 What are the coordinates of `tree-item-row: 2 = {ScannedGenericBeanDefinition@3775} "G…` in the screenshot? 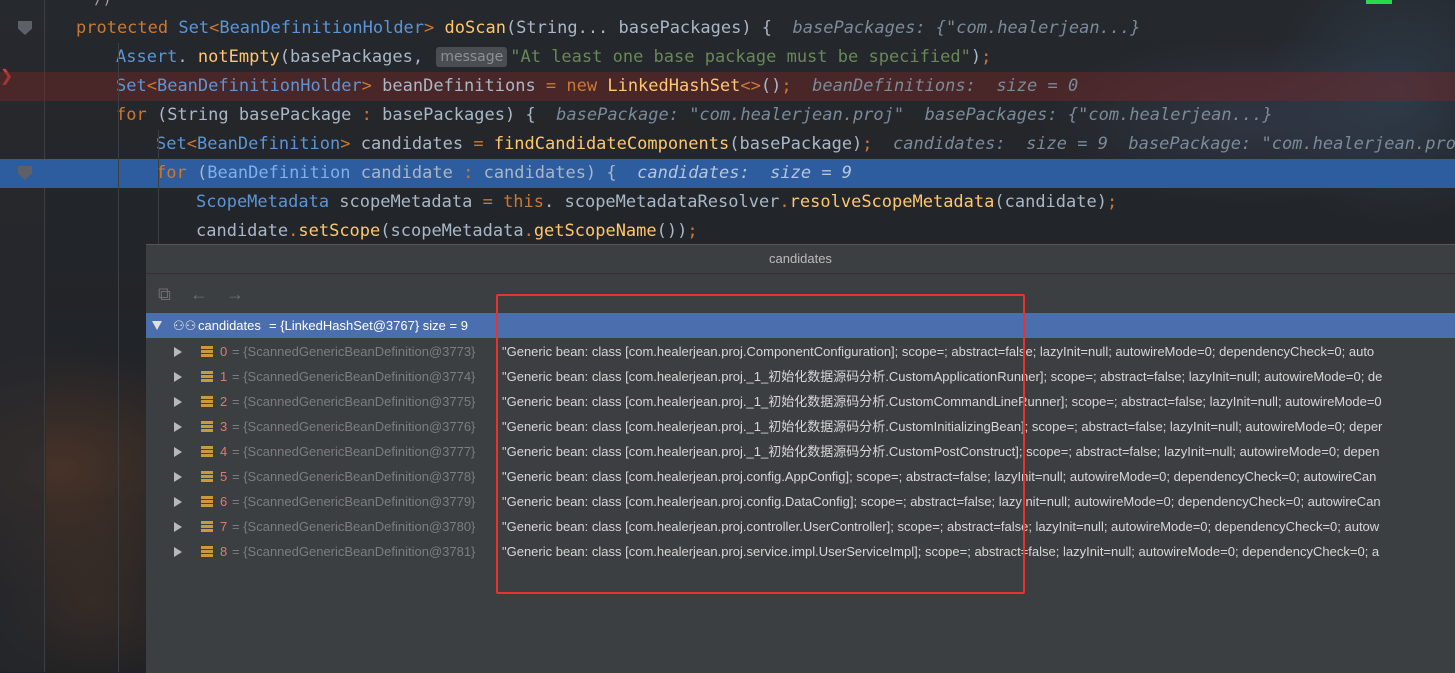 It's located at (800, 401).